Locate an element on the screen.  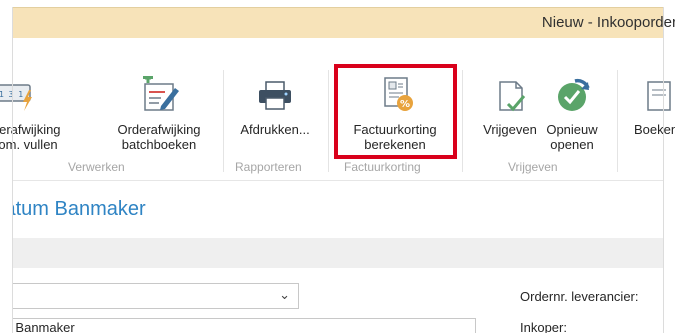
page-title: Adatum Banmaker is located at coordinates (75, 209).